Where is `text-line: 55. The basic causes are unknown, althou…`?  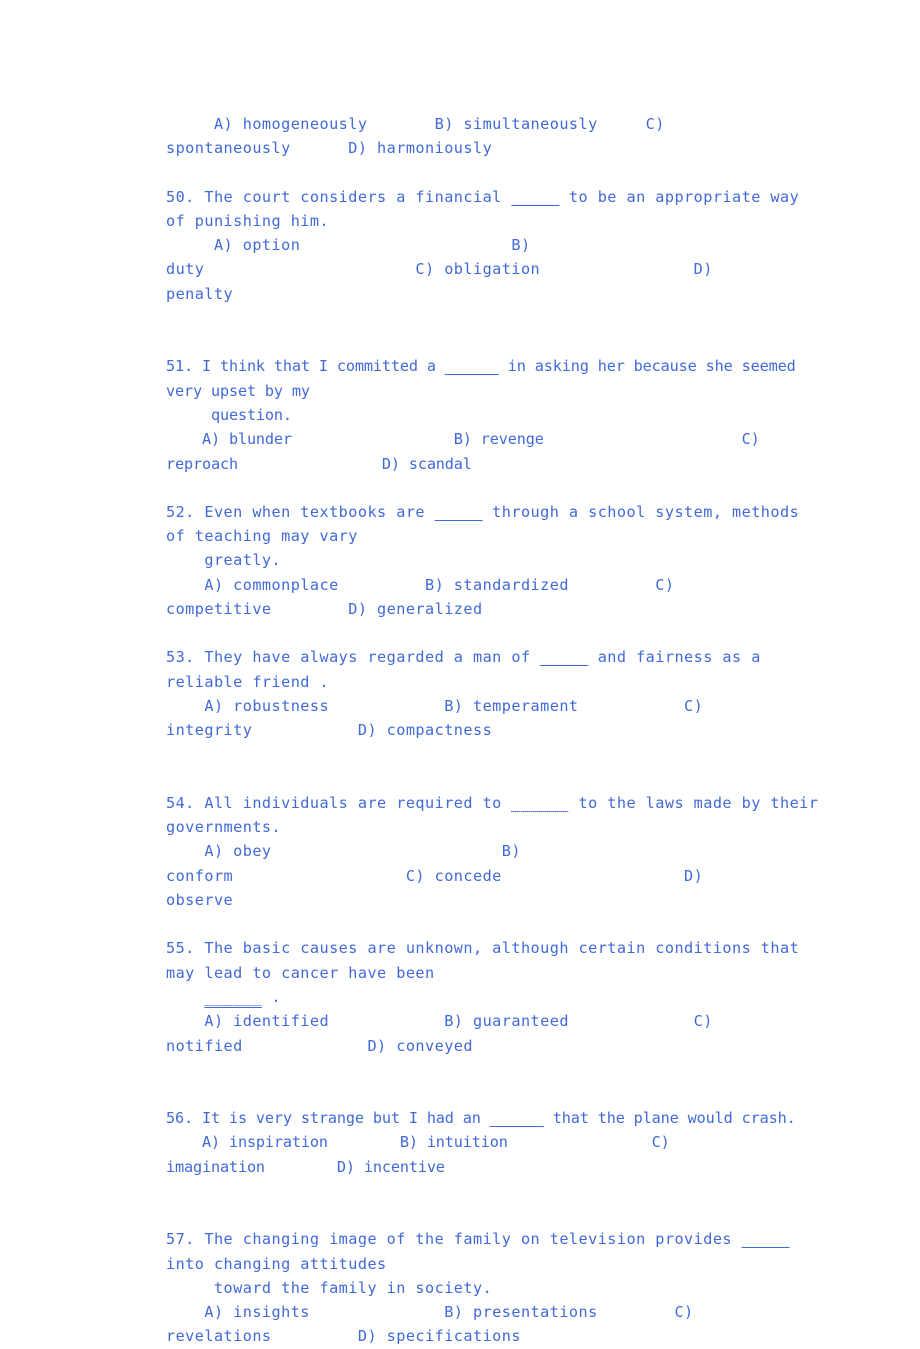 text-line: 55. The basic causes are unknown, althou… is located at coordinates (483, 948).